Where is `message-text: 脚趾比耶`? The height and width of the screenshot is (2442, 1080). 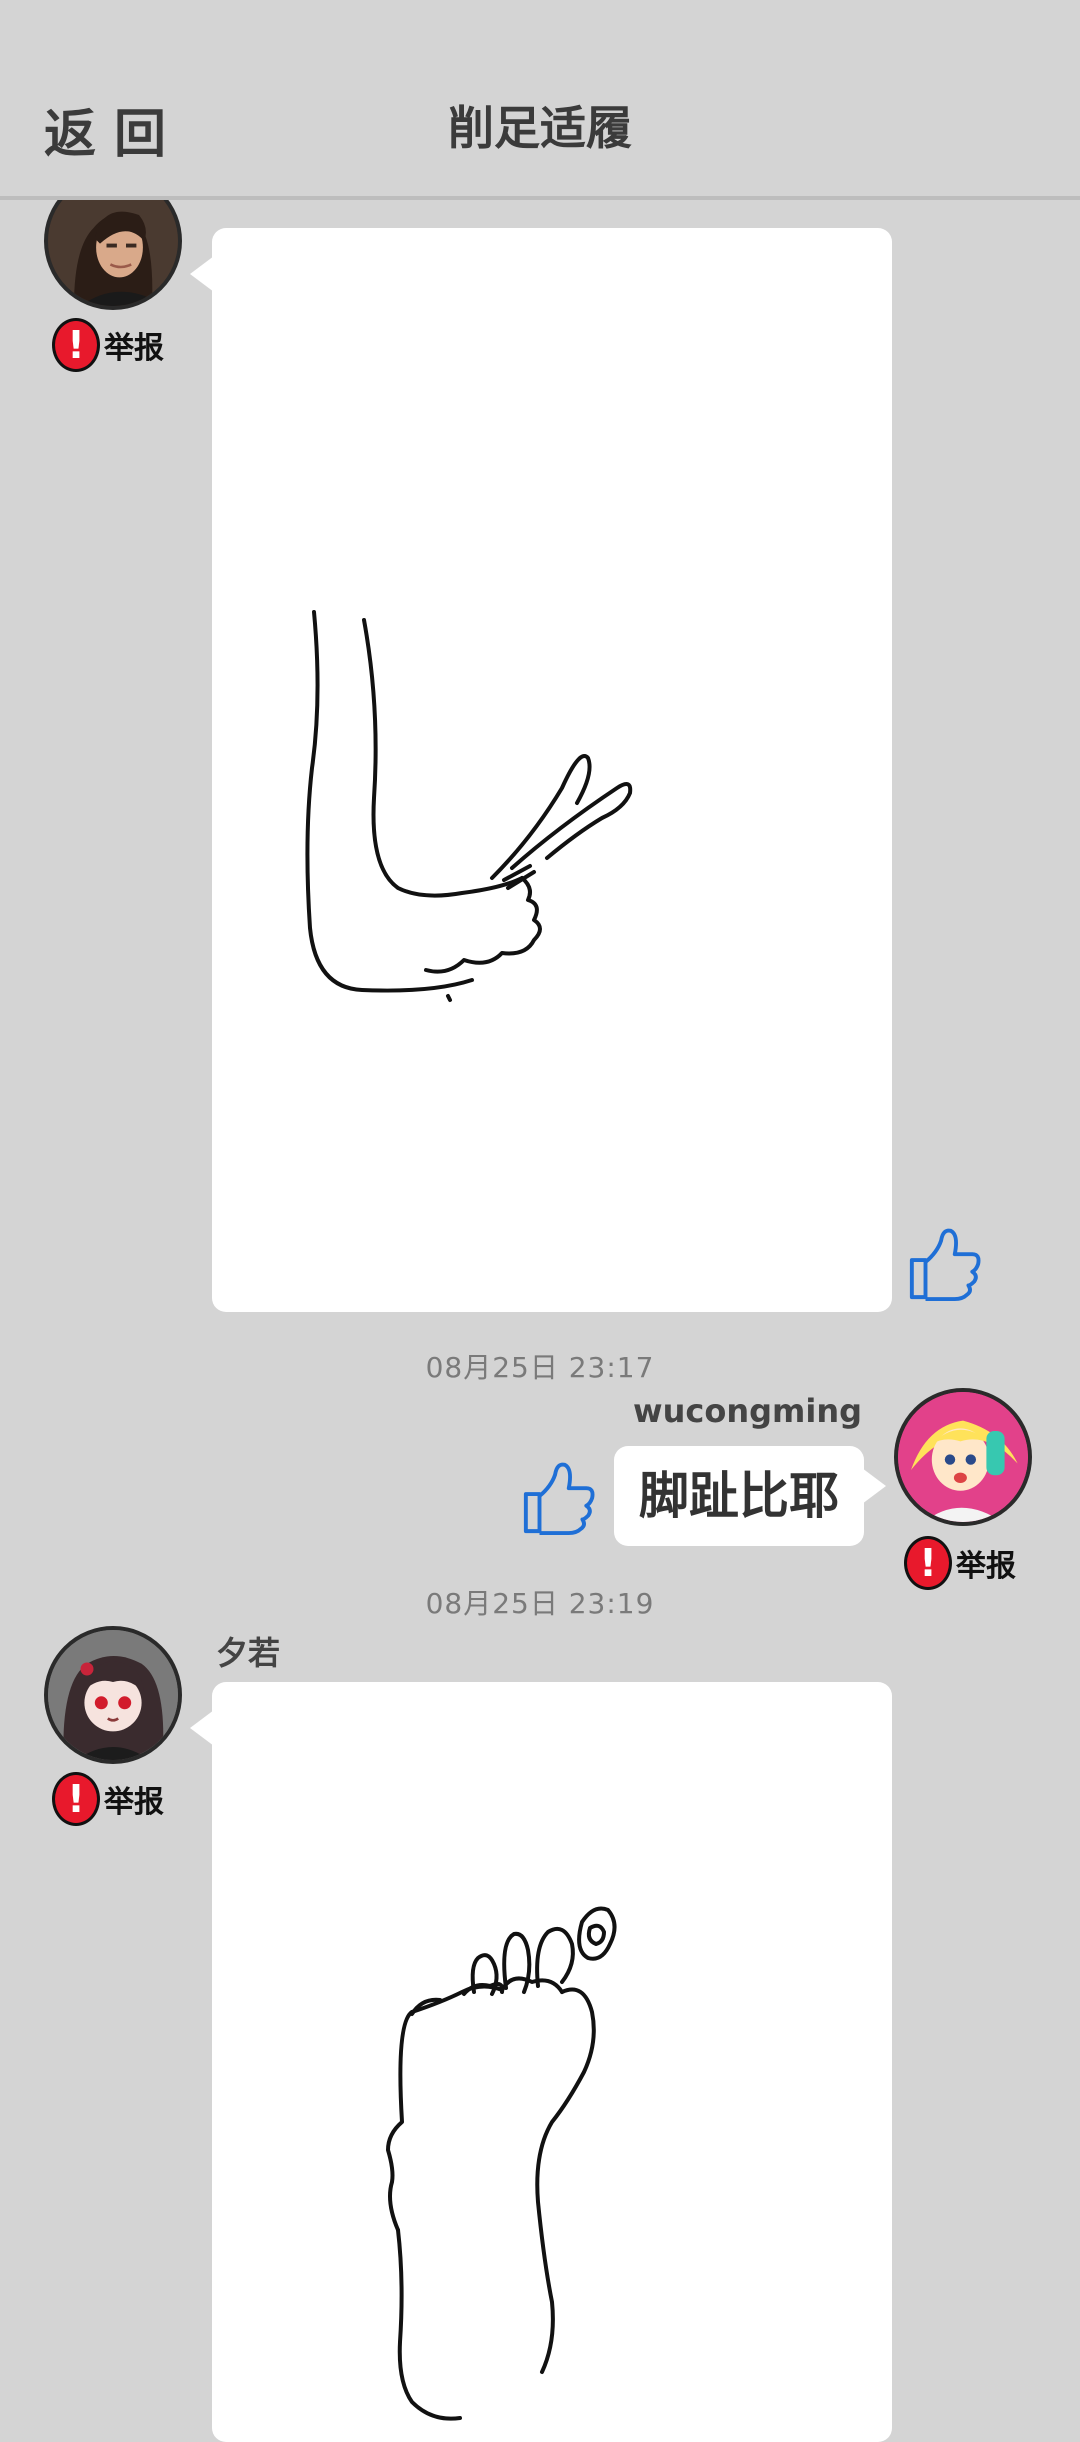 message-text: 脚趾比耶 is located at coordinates (739, 1496).